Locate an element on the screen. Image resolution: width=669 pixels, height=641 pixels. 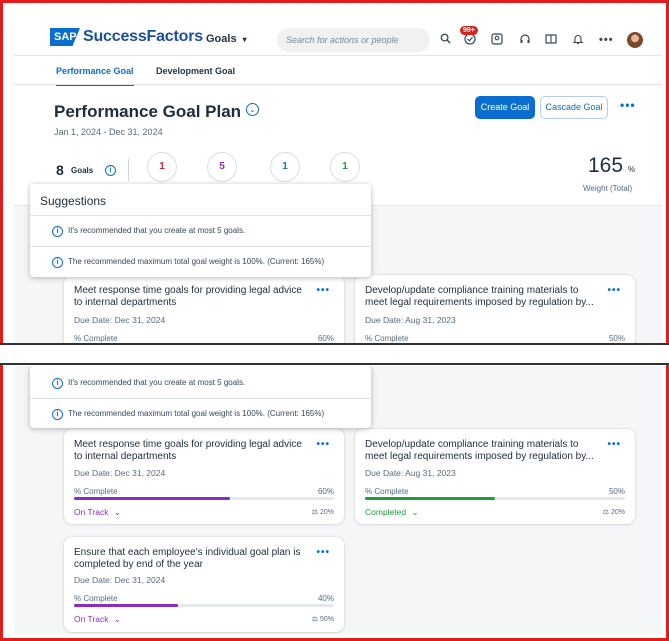
headset-icon is located at coordinates (525, 40).